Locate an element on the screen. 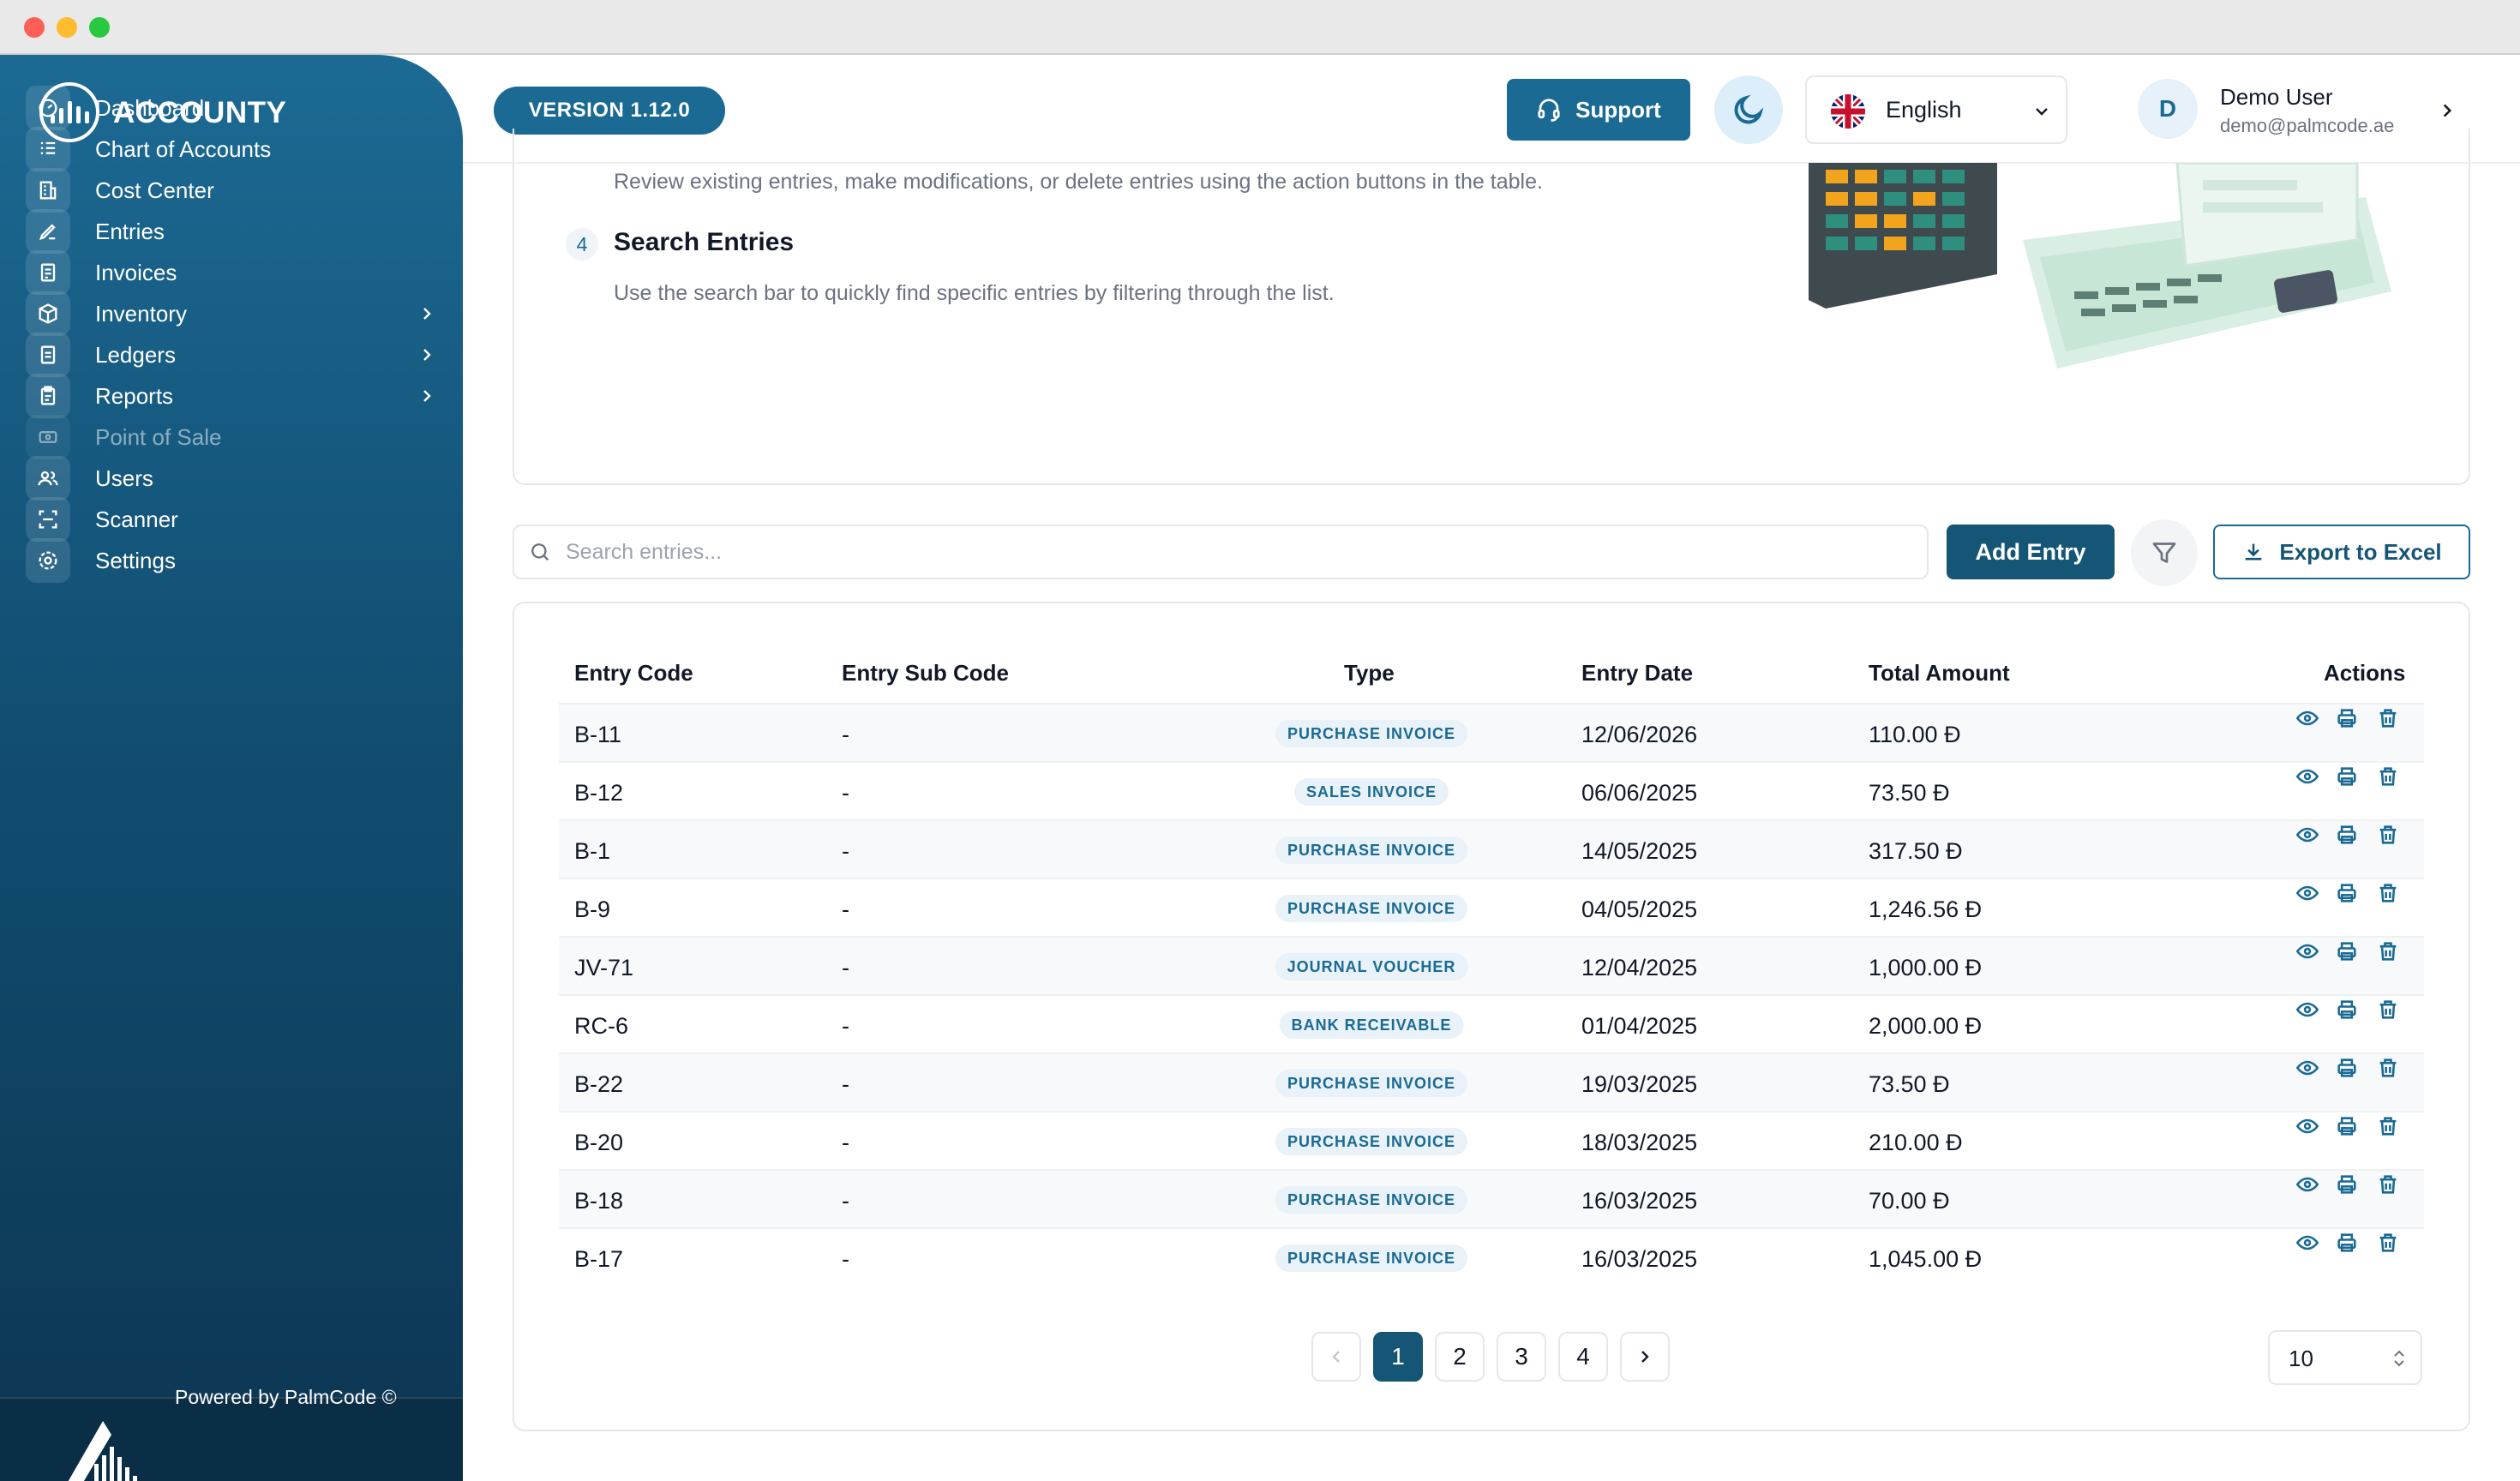 The width and height of the screenshot is (2520, 1481). total-amount: 210.00 Đ is located at coordinates (1916, 1142).